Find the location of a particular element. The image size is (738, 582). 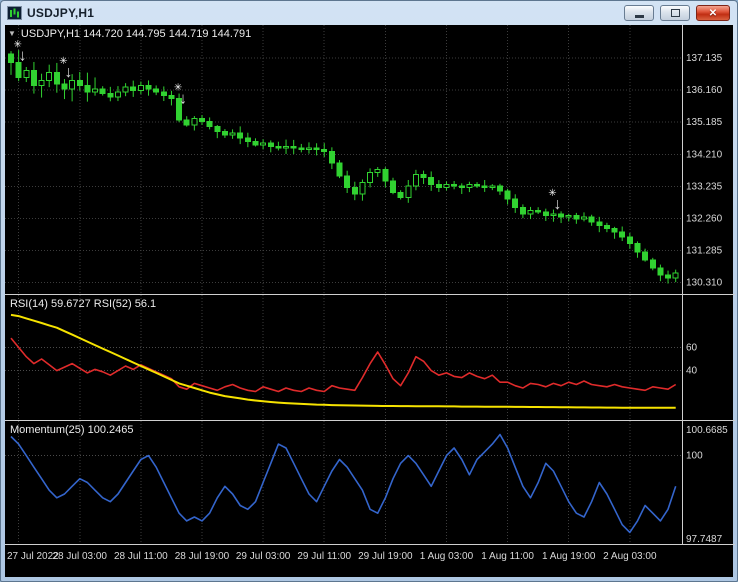

time-axis-label: 28 Jul 03:00 is located at coordinates (80, 556).